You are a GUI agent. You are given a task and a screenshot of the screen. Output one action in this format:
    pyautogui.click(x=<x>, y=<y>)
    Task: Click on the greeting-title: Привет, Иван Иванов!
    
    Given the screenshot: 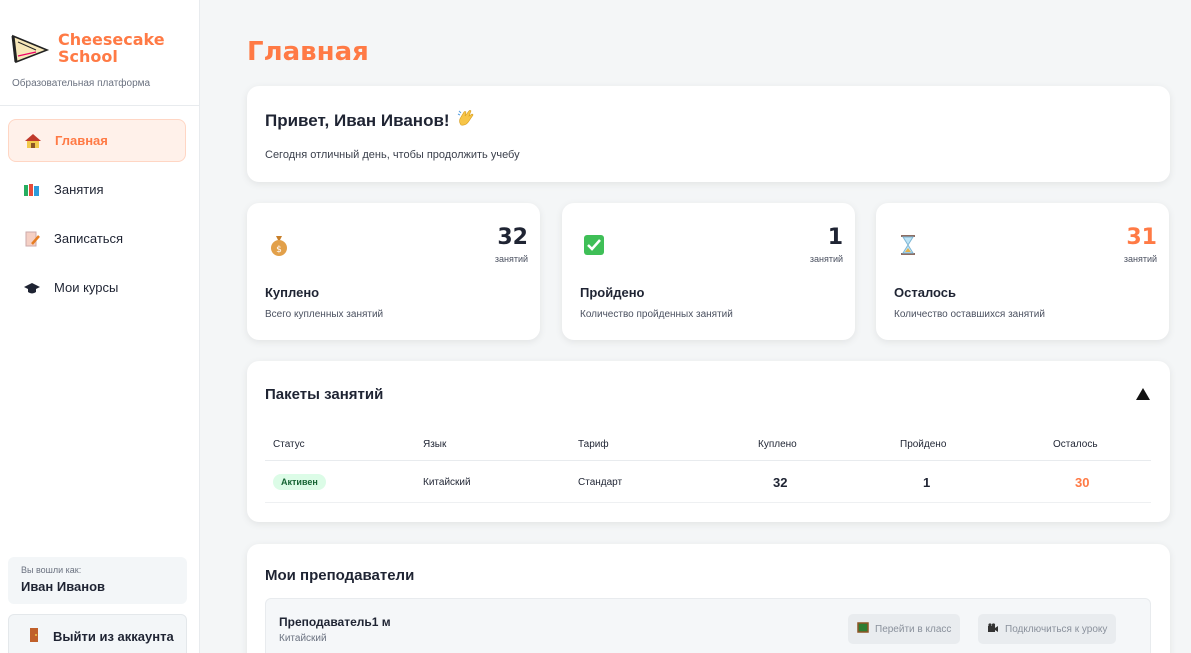 What is the action you would take?
    pyautogui.click(x=357, y=120)
    